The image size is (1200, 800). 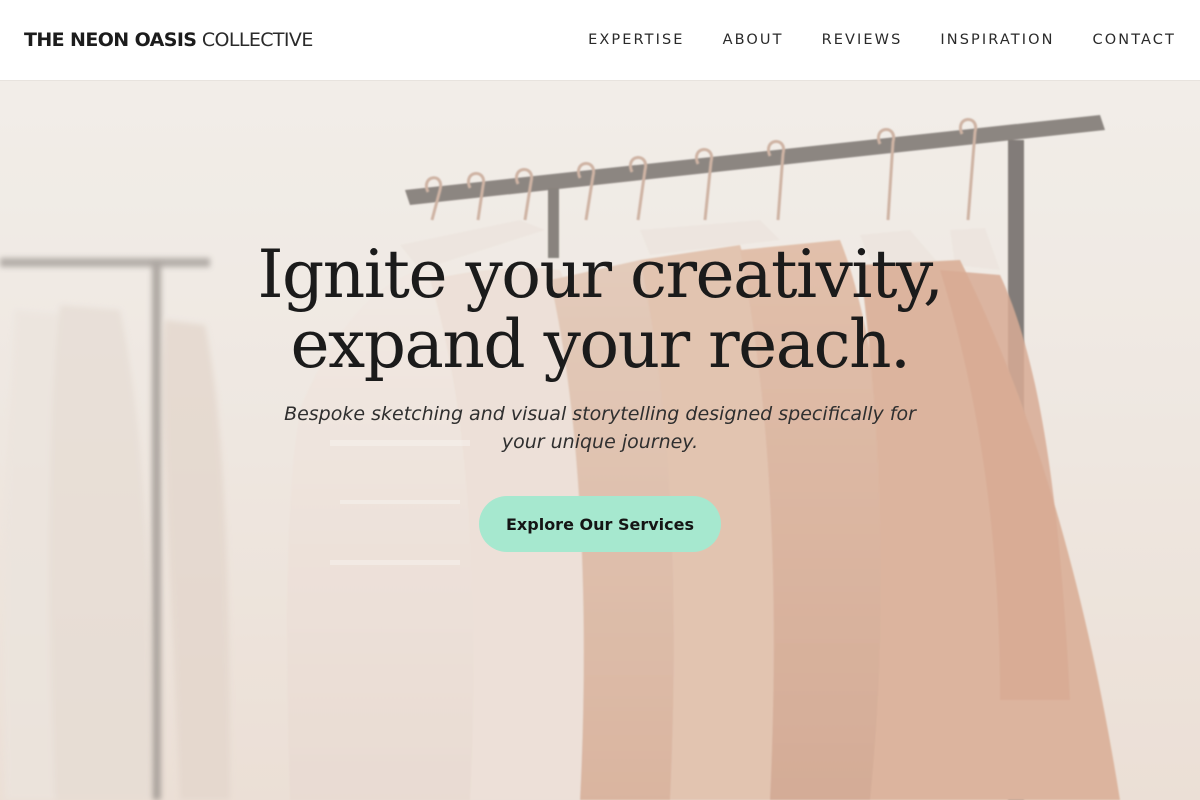 I want to click on nav-item-expertise: EXPERTISE, so click(x=636, y=40).